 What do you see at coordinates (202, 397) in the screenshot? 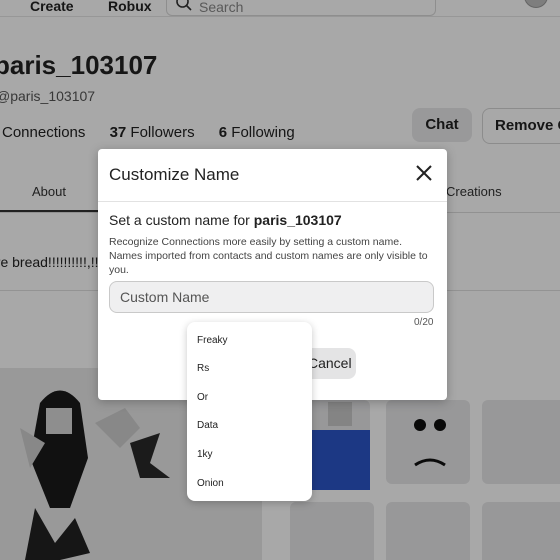
I see `suggestion-item: Or` at bounding box center [202, 397].